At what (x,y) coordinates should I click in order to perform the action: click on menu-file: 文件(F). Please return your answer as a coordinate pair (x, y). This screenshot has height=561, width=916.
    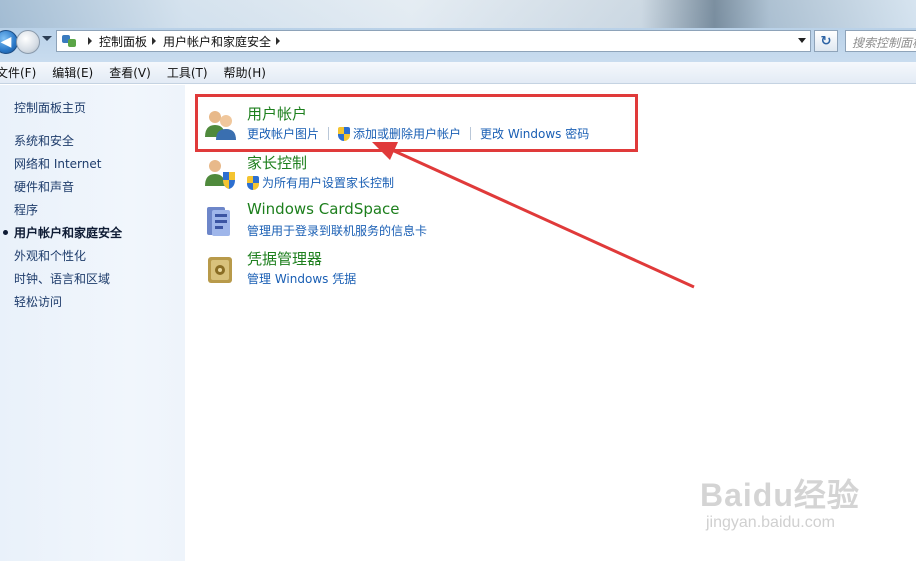
    Looking at the image, I should click on (18, 72).